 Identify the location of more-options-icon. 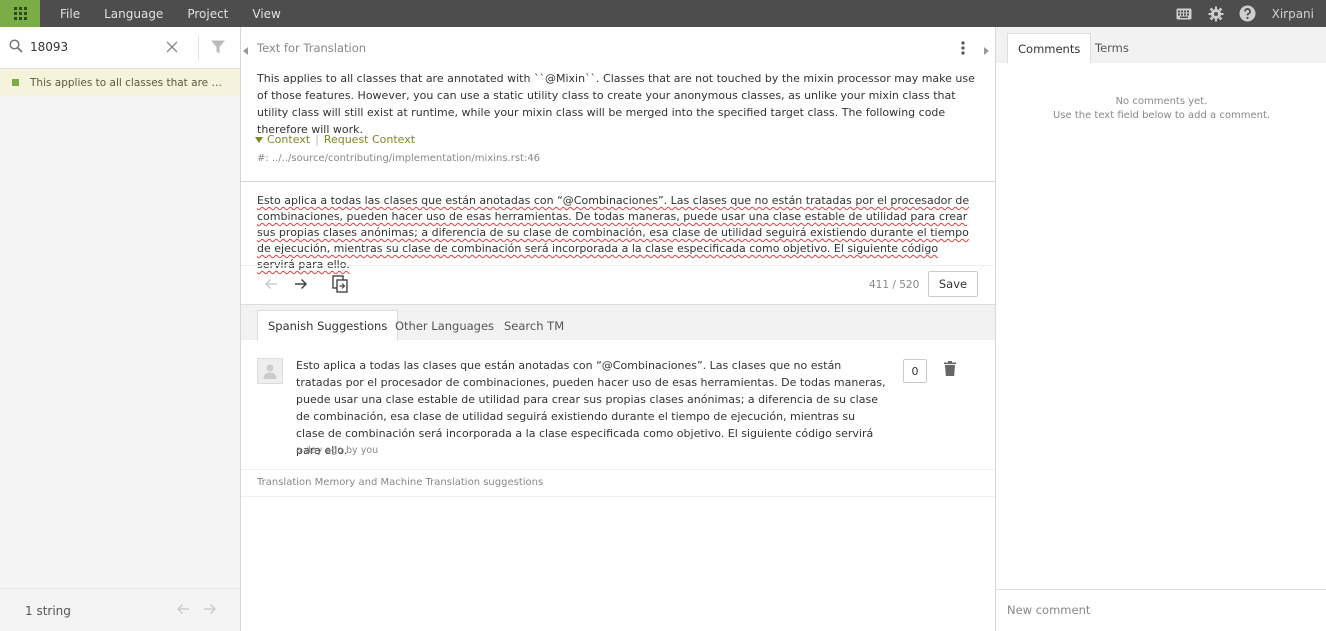
(963, 49).